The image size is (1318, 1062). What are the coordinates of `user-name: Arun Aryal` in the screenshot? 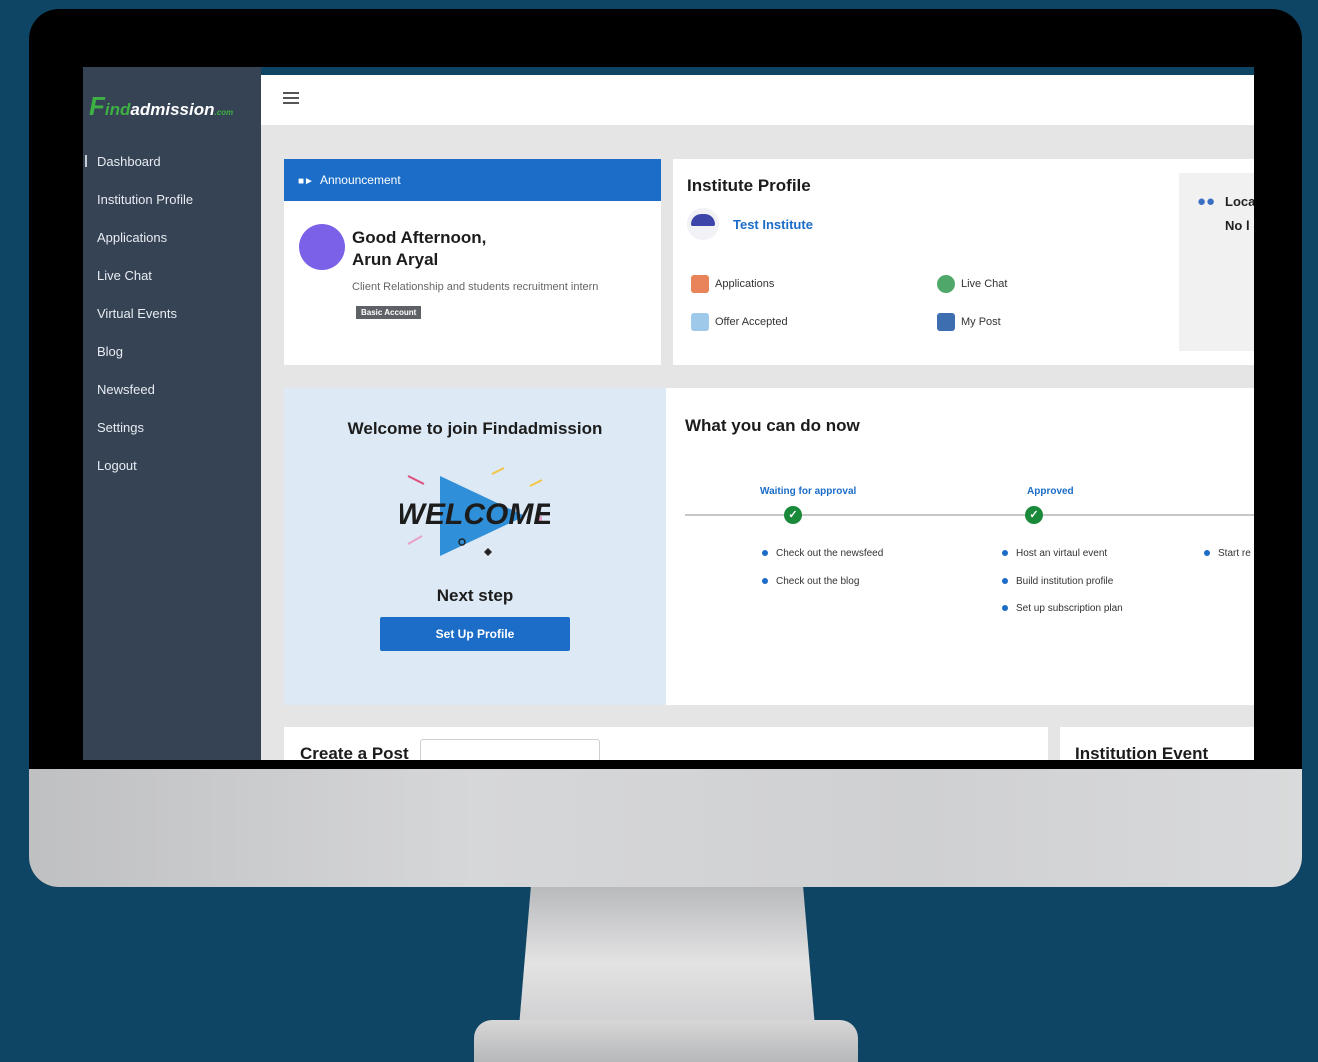 It's located at (395, 259).